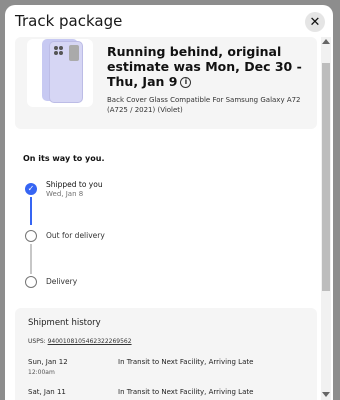 Image resolution: width=340 pixels, height=400 pixels. I want to click on scrollbar-thumb, so click(326, 177).